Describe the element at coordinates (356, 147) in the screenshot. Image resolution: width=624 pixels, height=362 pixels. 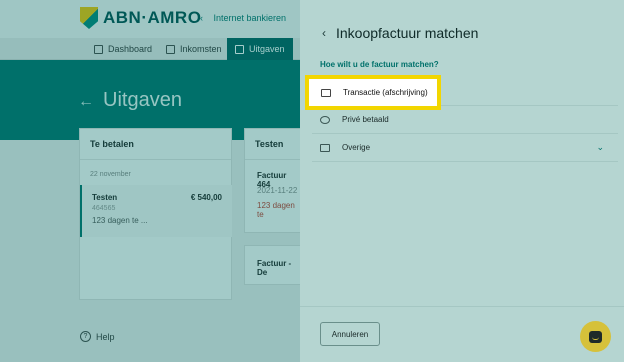
I see `option-overige-label: Overige` at that location.